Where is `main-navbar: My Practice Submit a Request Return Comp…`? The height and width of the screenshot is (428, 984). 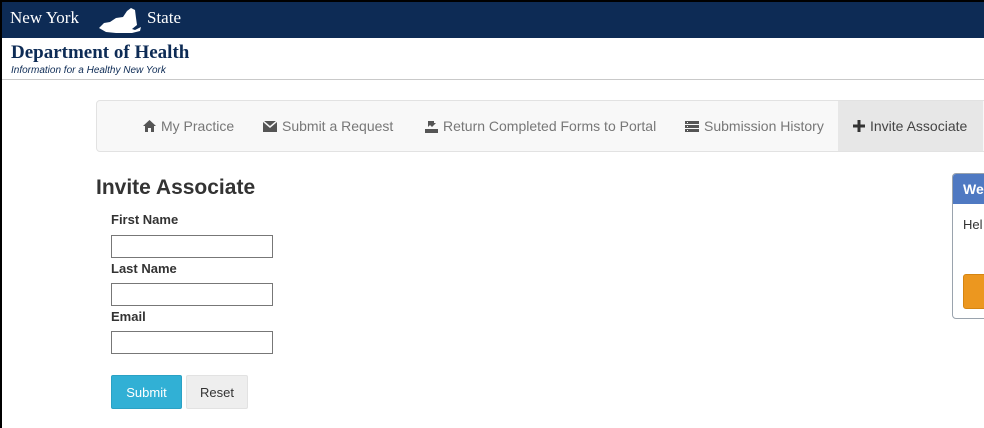 main-navbar: My Practice Submit a Request Return Comp… is located at coordinates (540, 126).